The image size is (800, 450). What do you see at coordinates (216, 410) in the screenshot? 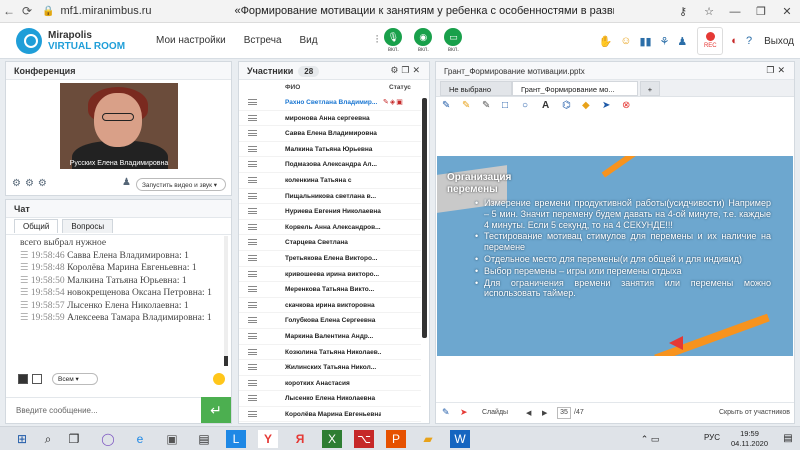
I see `send-button: ↵` at bounding box center [216, 410].